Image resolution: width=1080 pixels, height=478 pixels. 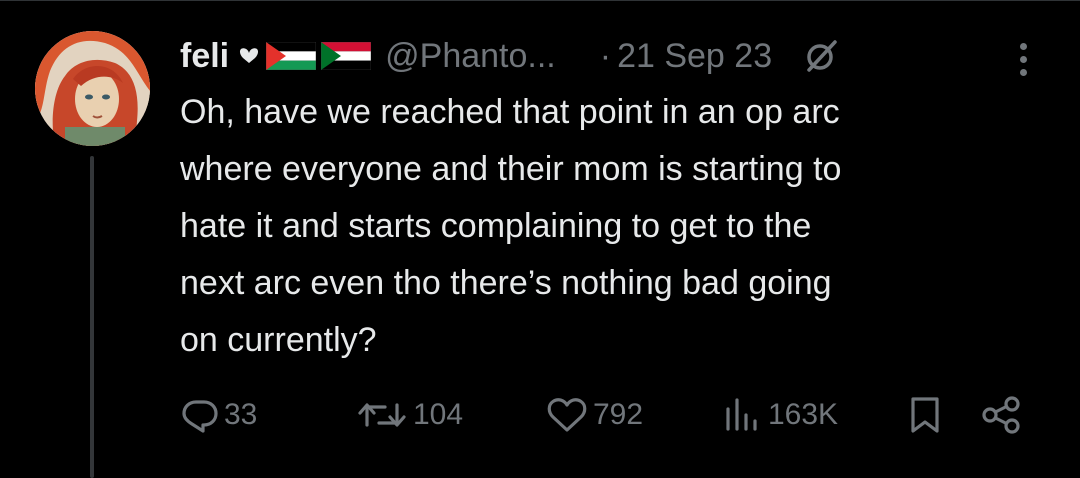 I want to click on repost-button: 104, so click(x=409, y=415).